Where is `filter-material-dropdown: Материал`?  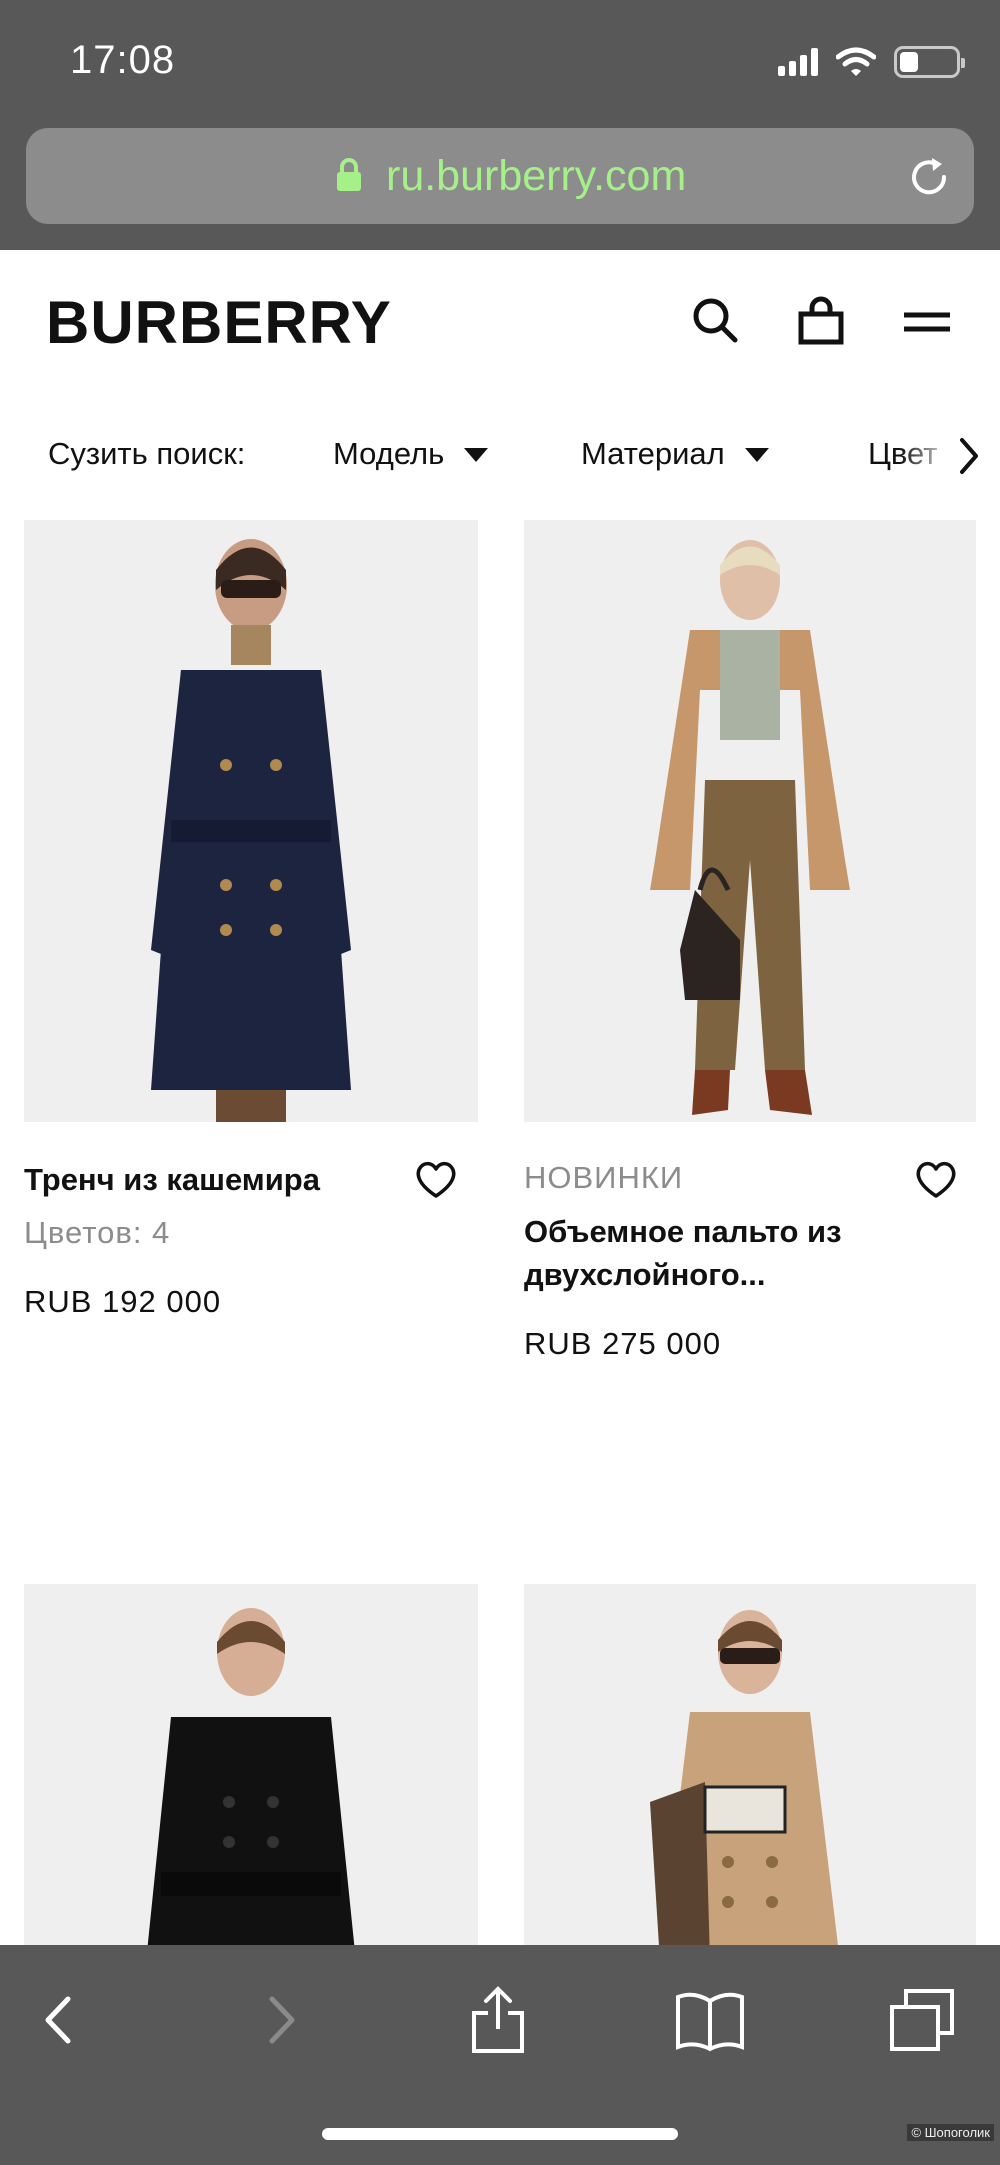
filter-material-dropdown: Материал is located at coordinates (675, 454).